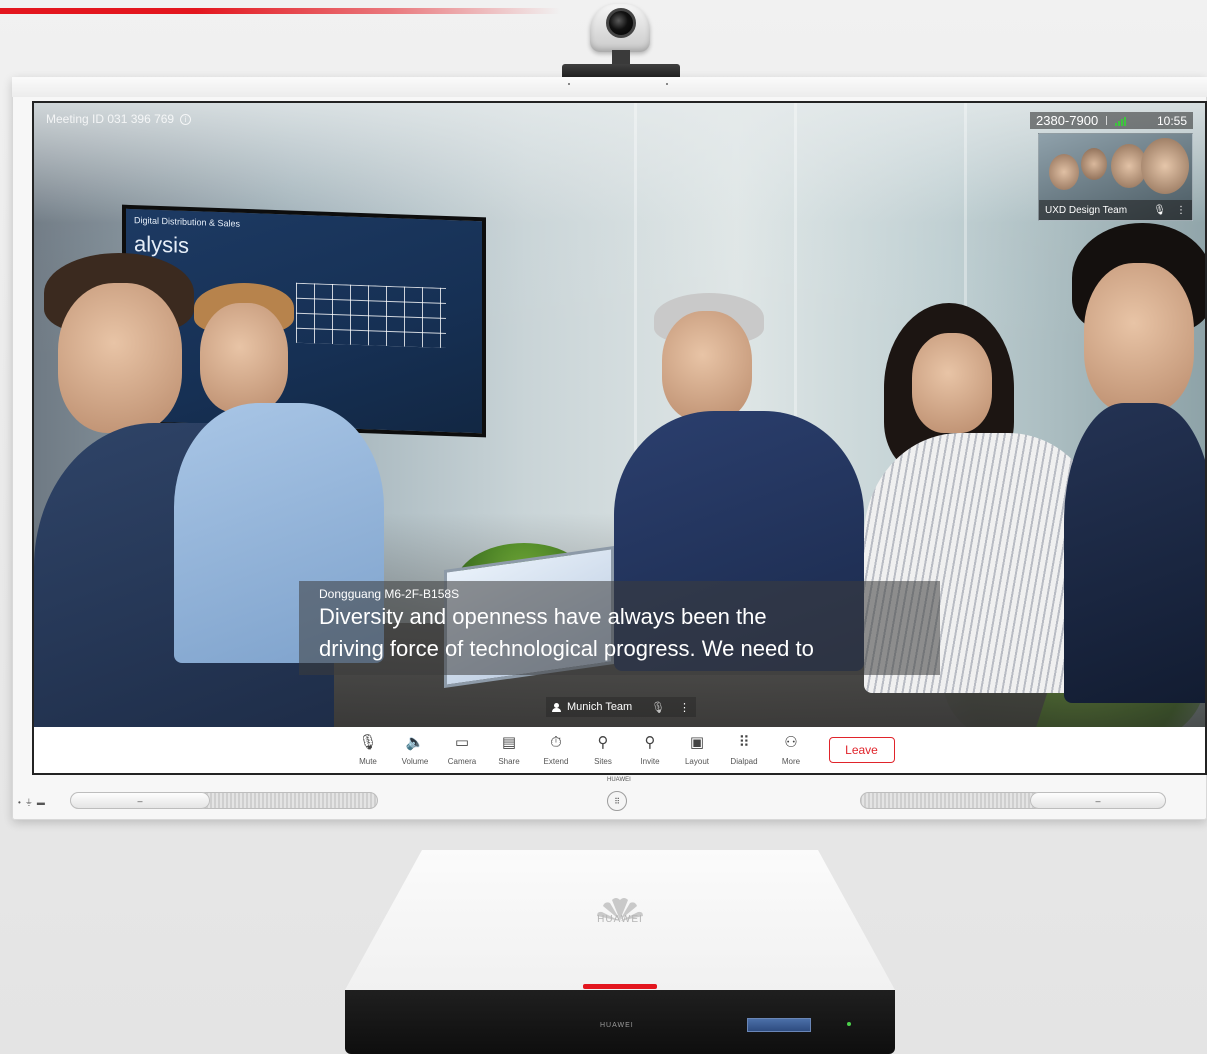 Image resolution: width=1207 pixels, height=1054 pixels. I want to click on more-button: ⚇ More, so click(791, 749).